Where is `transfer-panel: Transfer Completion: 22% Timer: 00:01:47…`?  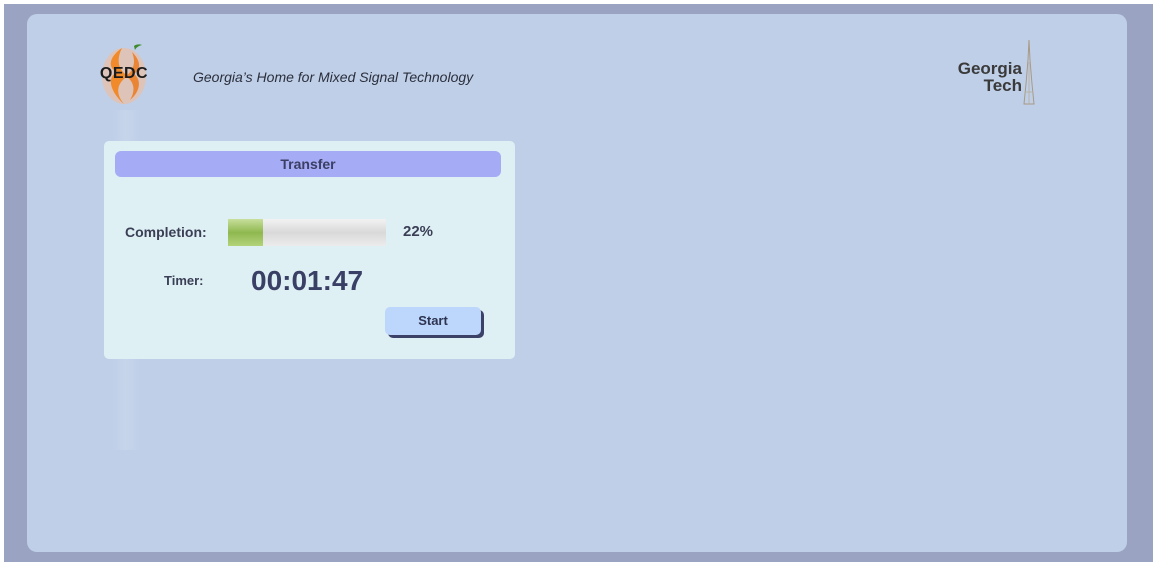 transfer-panel: Transfer Completion: 22% Timer: 00:01:47… is located at coordinates (309, 250).